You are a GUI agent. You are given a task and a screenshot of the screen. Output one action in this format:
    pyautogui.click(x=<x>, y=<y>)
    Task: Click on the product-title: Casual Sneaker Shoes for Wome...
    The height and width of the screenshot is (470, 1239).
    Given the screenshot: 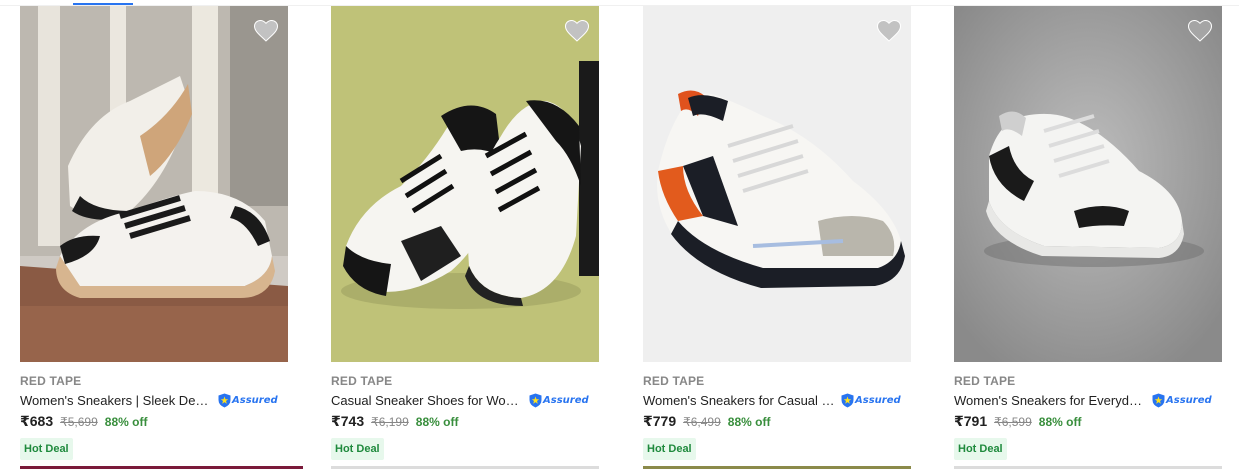 What is the action you would take?
    pyautogui.click(x=427, y=400)
    